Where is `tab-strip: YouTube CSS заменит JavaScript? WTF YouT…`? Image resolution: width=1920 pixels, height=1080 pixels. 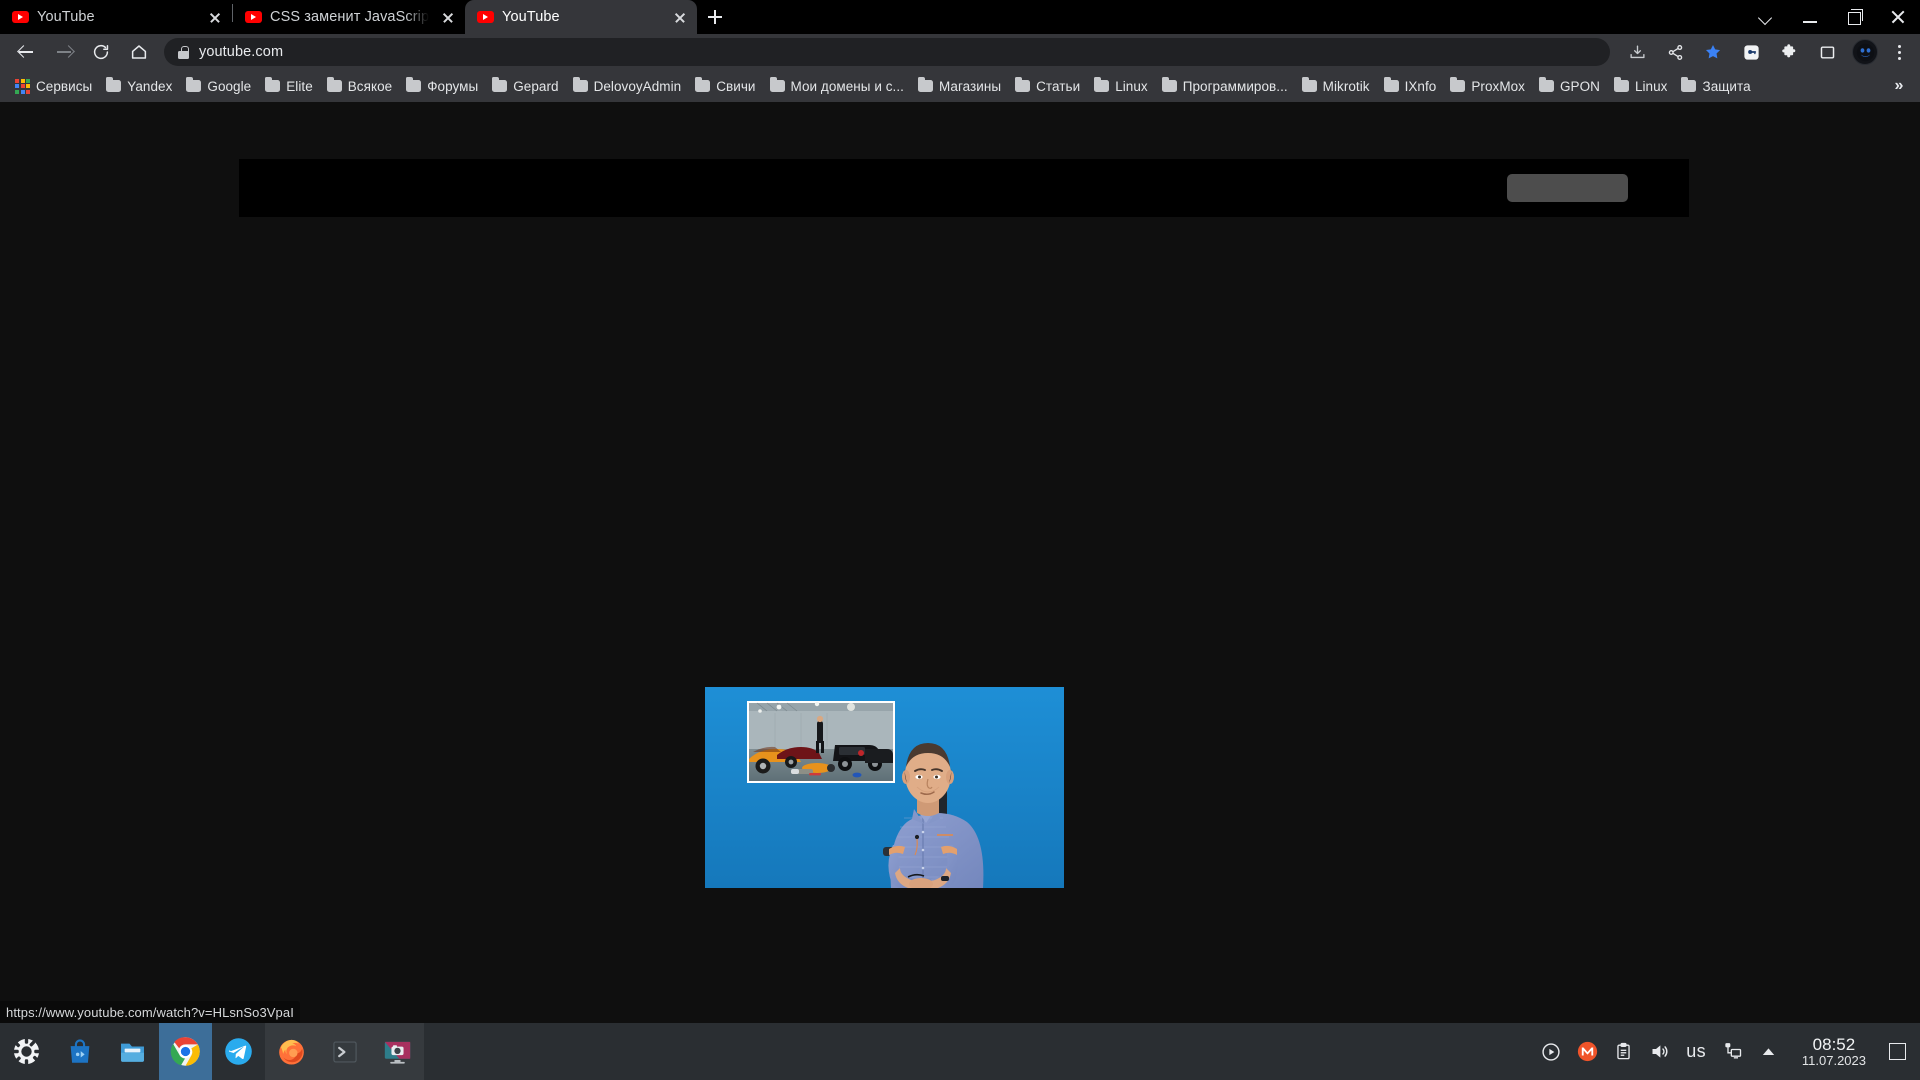 tab-strip: YouTube CSS заменит JavaScript? WTF YouT… is located at coordinates (960, 17).